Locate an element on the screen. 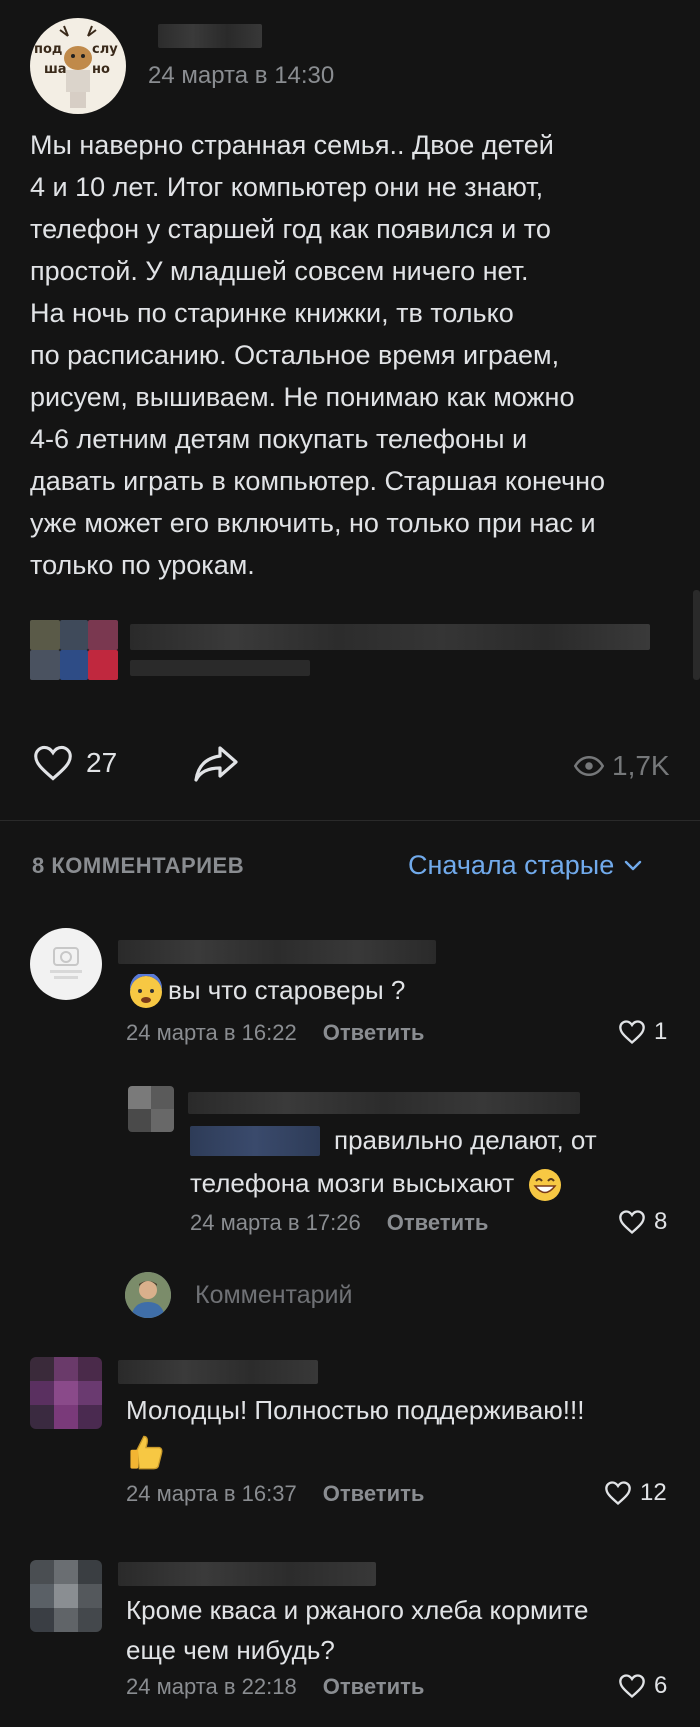  share-arrow-icon is located at coordinates (216, 764).